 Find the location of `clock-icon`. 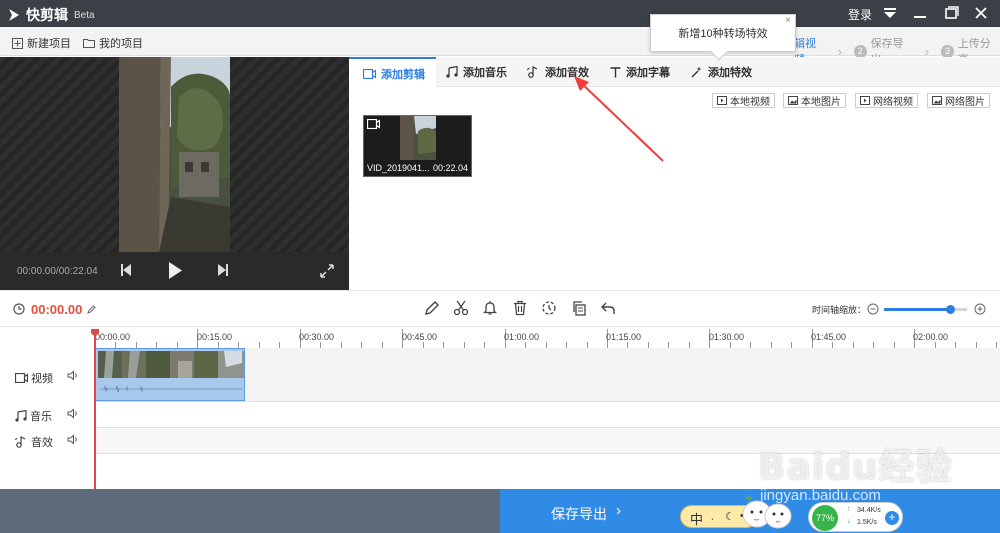

clock-icon is located at coordinates (19, 309).